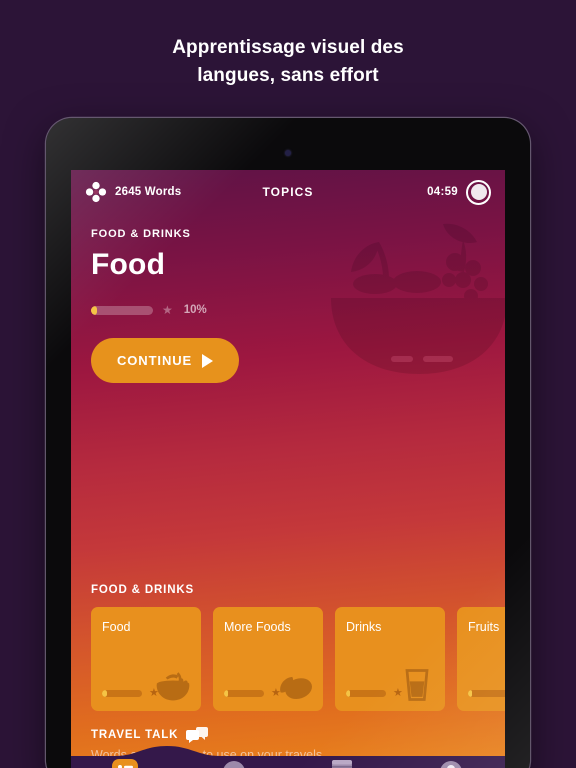 The height and width of the screenshot is (768, 576). I want to click on section-header: FOOD & DRINKS, so click(298, 590).